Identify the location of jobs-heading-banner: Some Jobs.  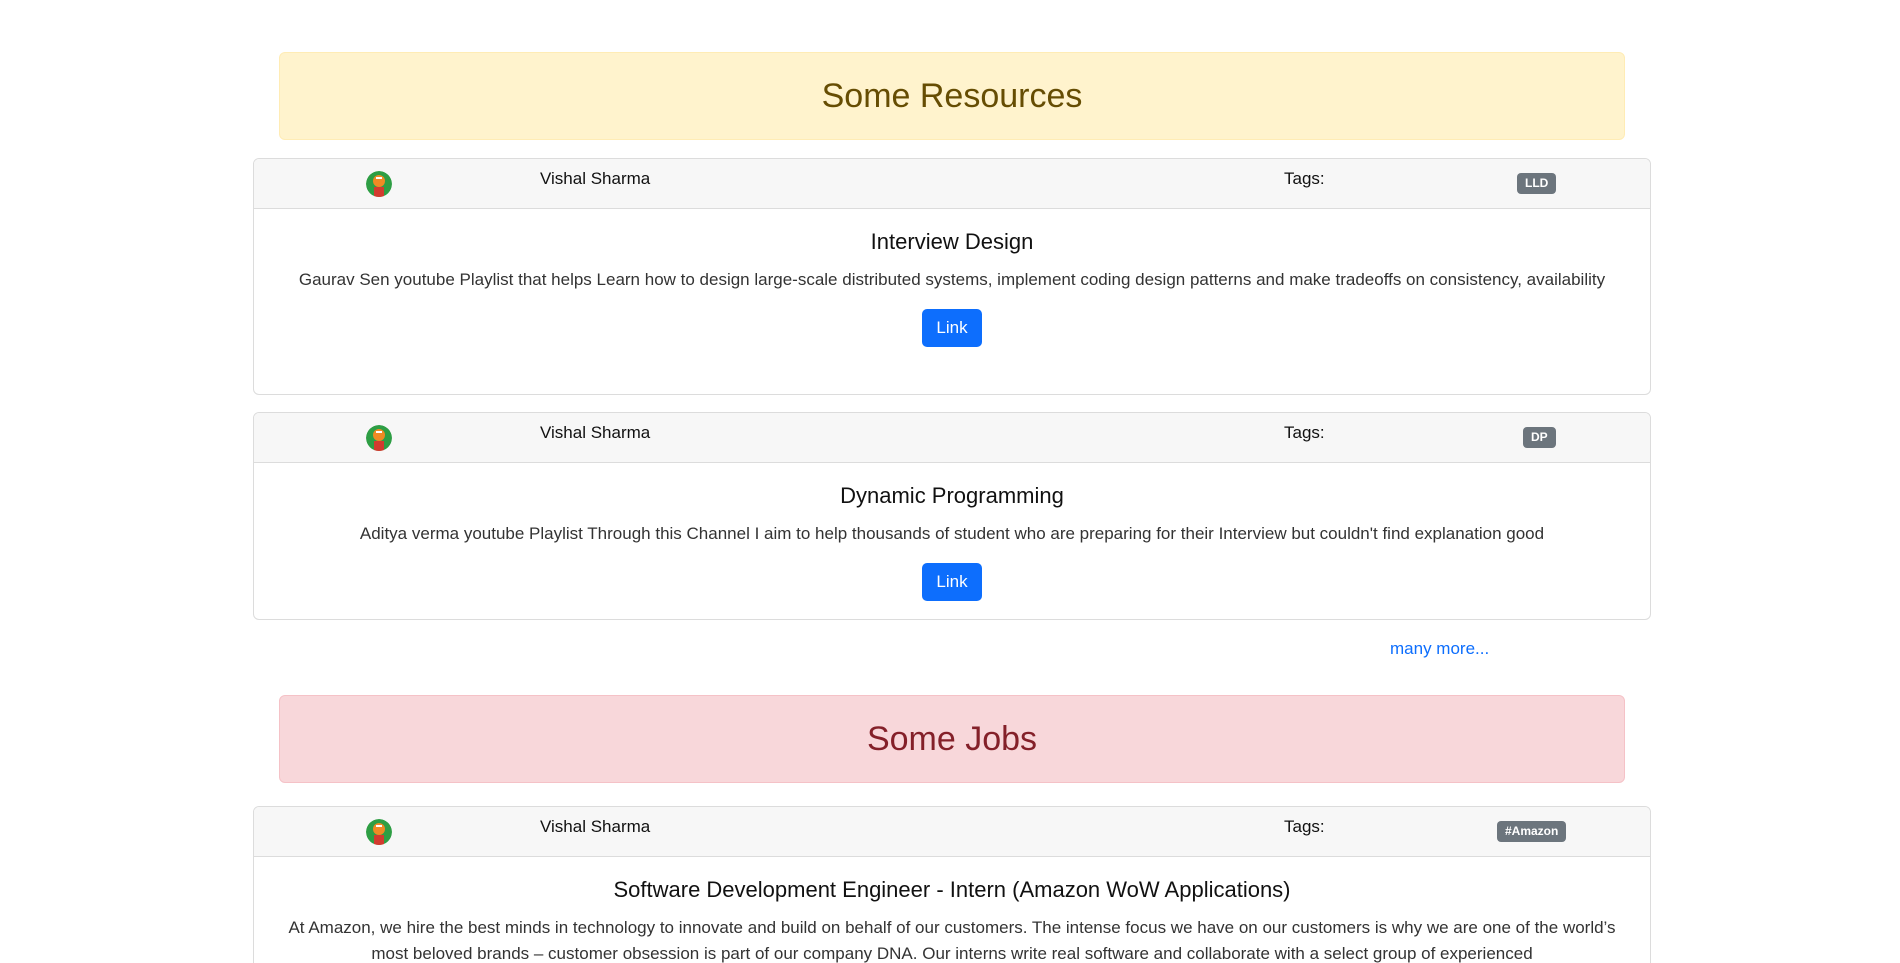
(952, 739).